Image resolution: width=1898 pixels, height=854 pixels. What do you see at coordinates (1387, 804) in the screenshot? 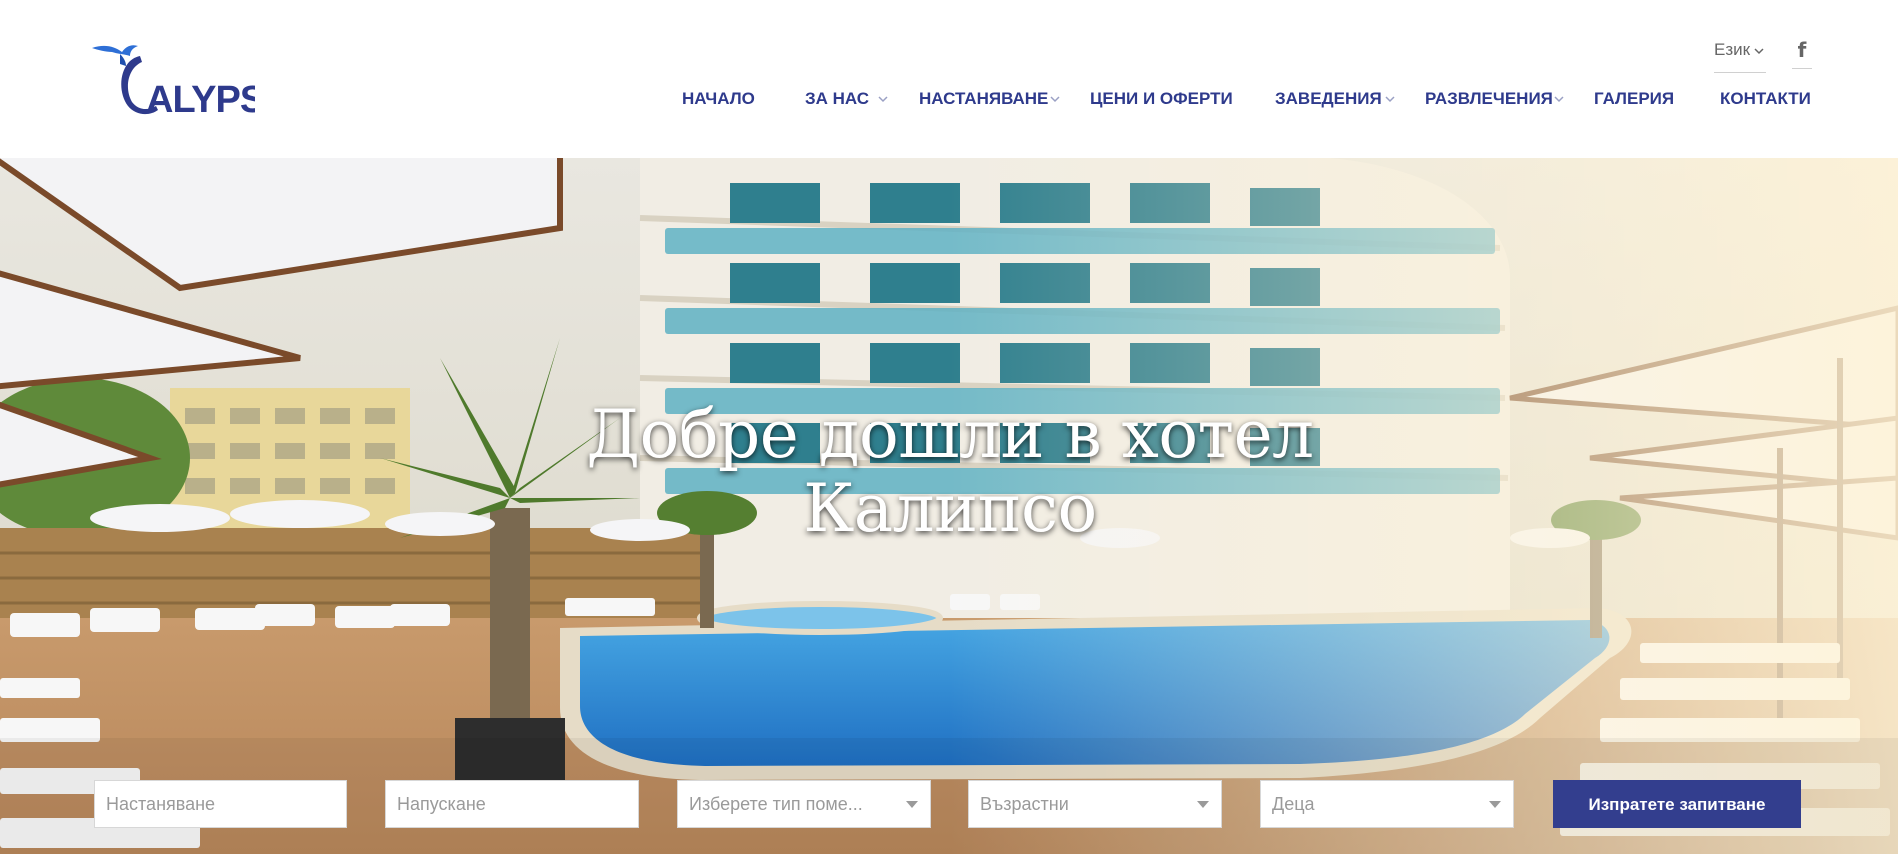
I see `children-select: Деца` at bounding box center [1387, 804].